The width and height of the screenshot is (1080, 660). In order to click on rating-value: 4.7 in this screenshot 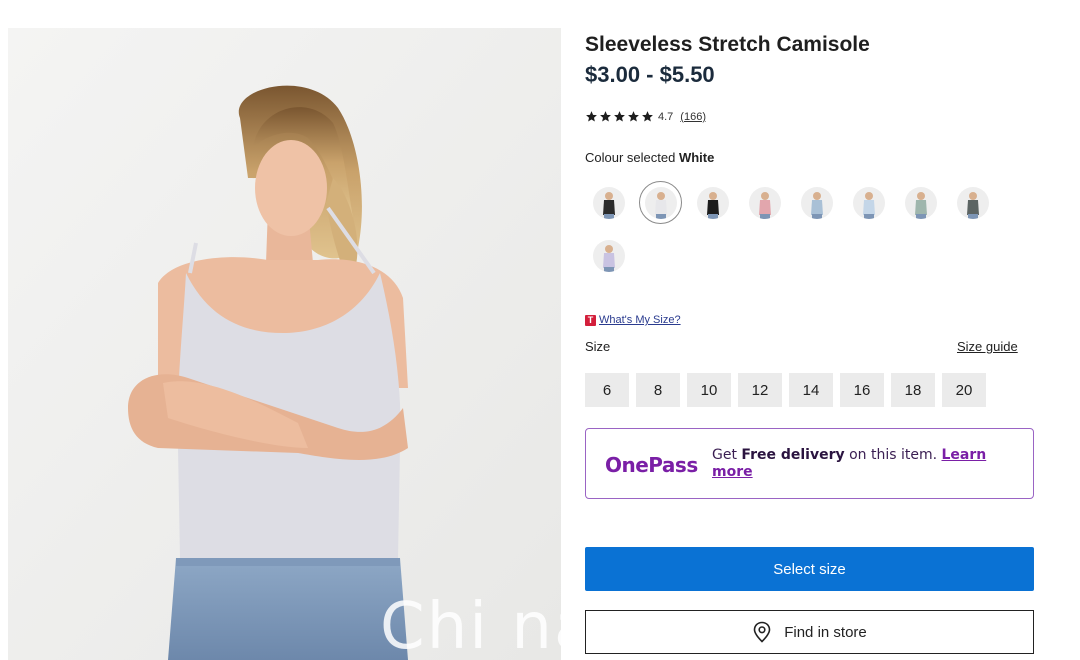, I will do `click(666, 116)`.